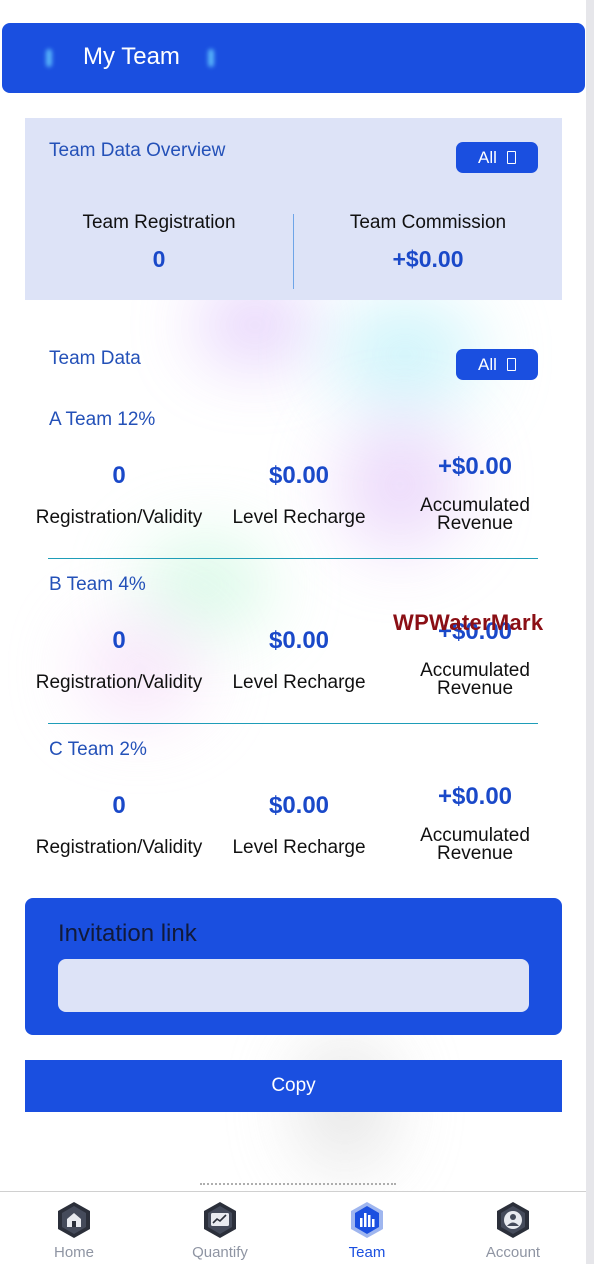 This screenshot has height=1264, width=594. I want to click on team-registration-value: 0, so click(159, 259).